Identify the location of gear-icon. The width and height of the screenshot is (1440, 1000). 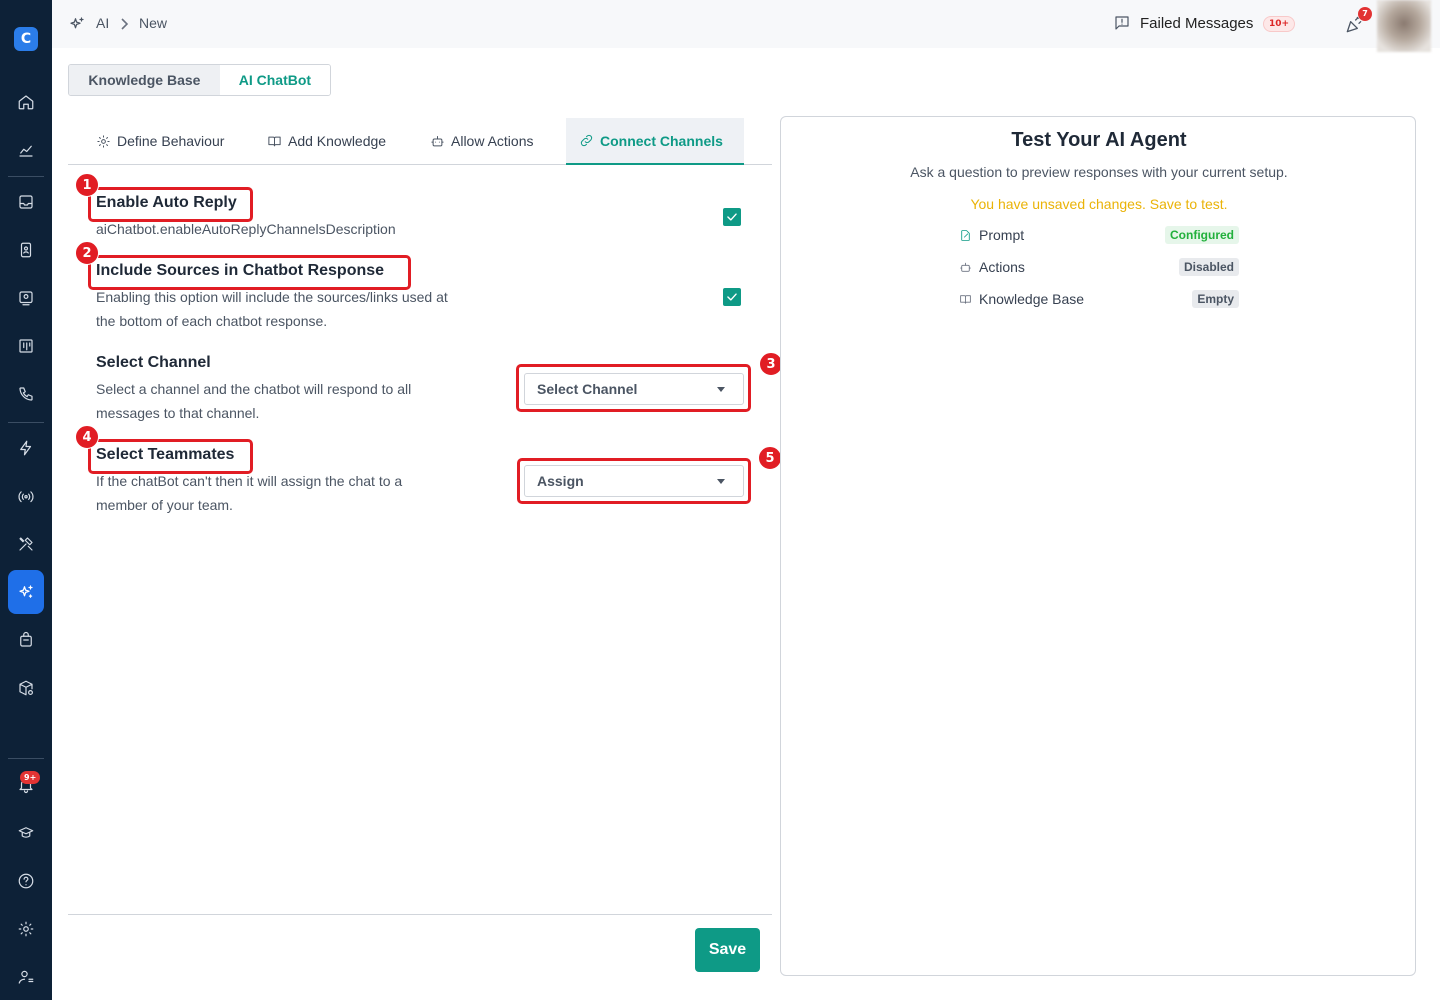
(103, 141).